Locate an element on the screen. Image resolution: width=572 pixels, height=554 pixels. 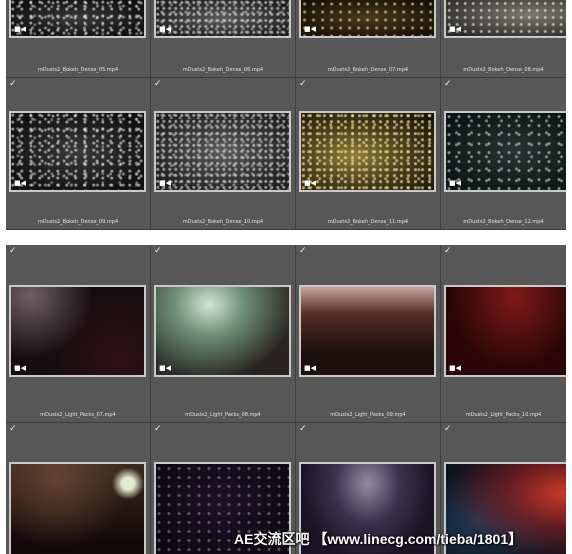
watermark-text: AE交流区吧 【www.linecg.com/tieba/1801】 is located at coordinates (378, 539).